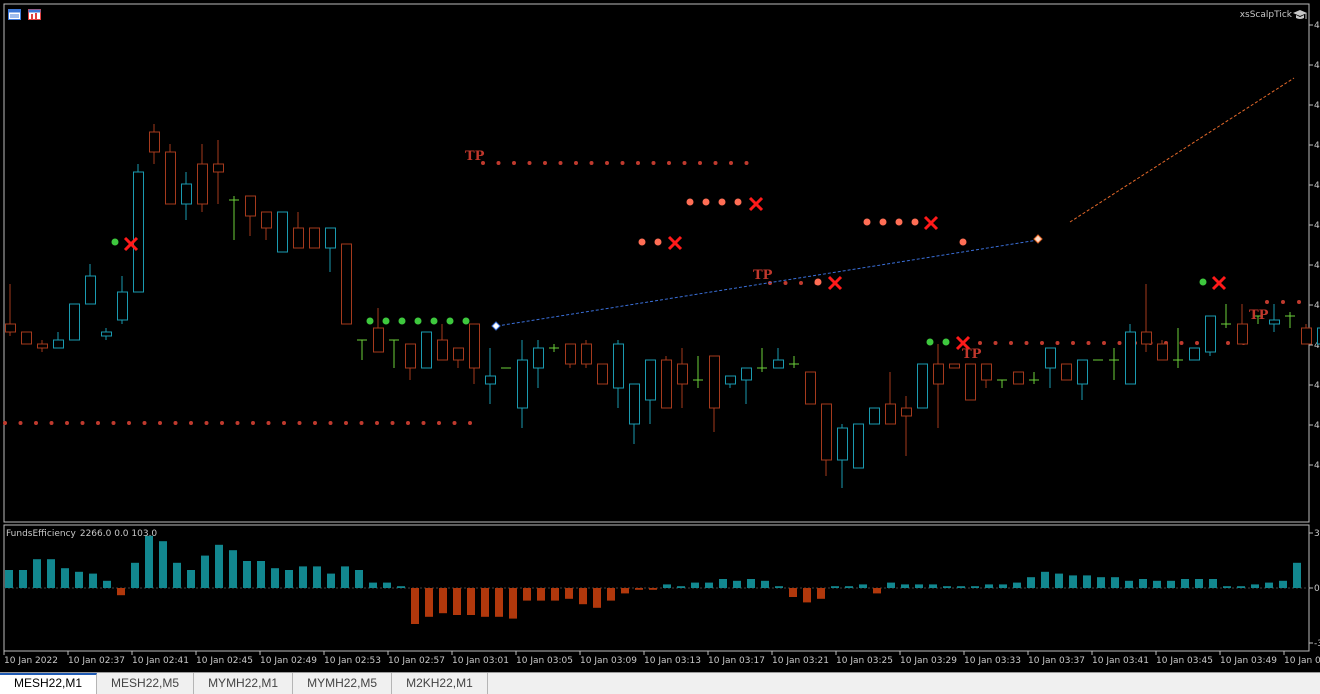 The image size is (1320, 694). Describe the element at coordinates (767, 283) in the screenshot. I see `trade-line-buy` at that location.